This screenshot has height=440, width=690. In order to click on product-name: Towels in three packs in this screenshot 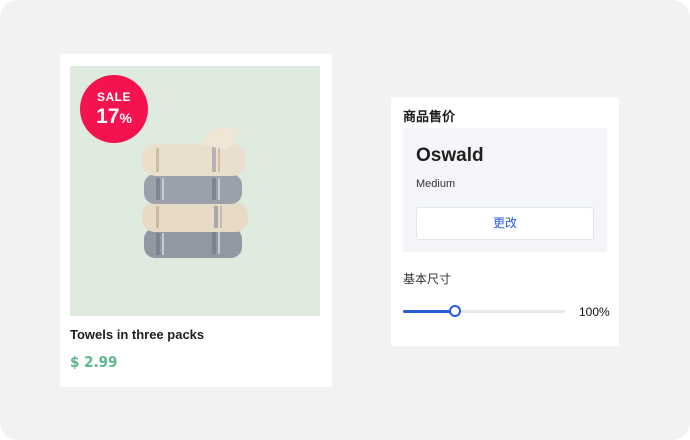, I will do `click(137, 334)`.